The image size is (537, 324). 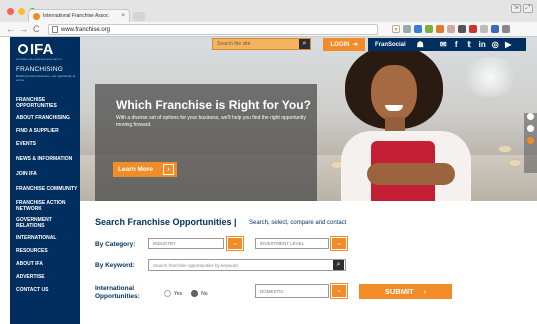 I want to click on fransocial-link: FranSocial, so click(x=390, y=45).